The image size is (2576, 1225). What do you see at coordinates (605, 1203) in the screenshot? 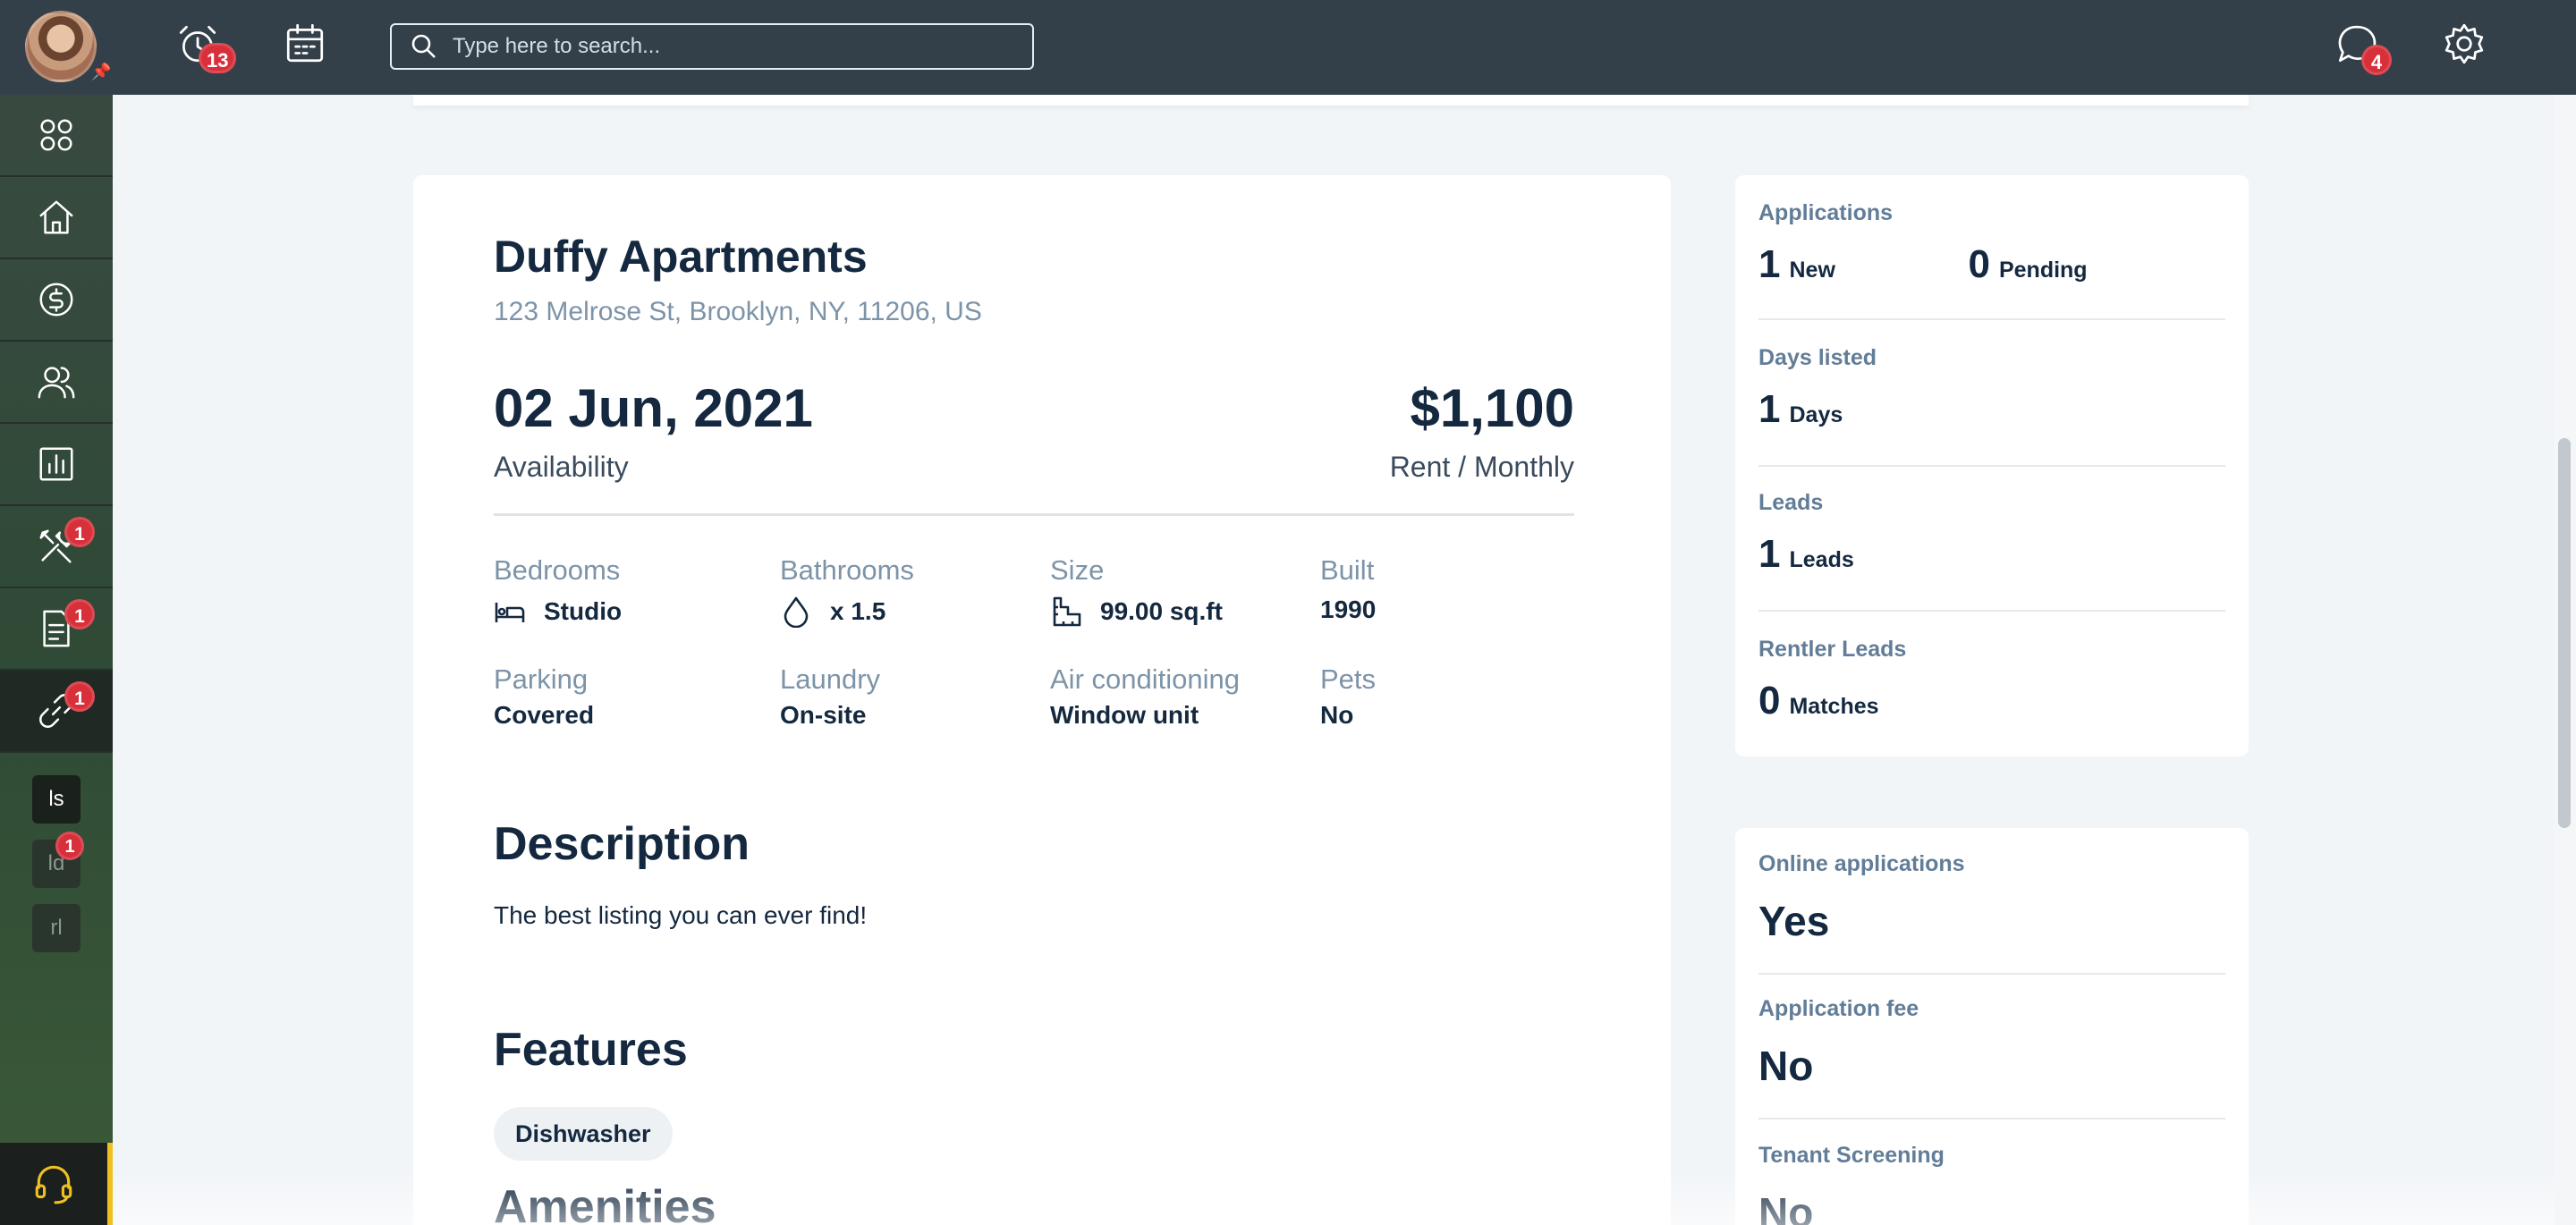
I see `amenities-title: Amenities` at bounding box center [605, 1203].